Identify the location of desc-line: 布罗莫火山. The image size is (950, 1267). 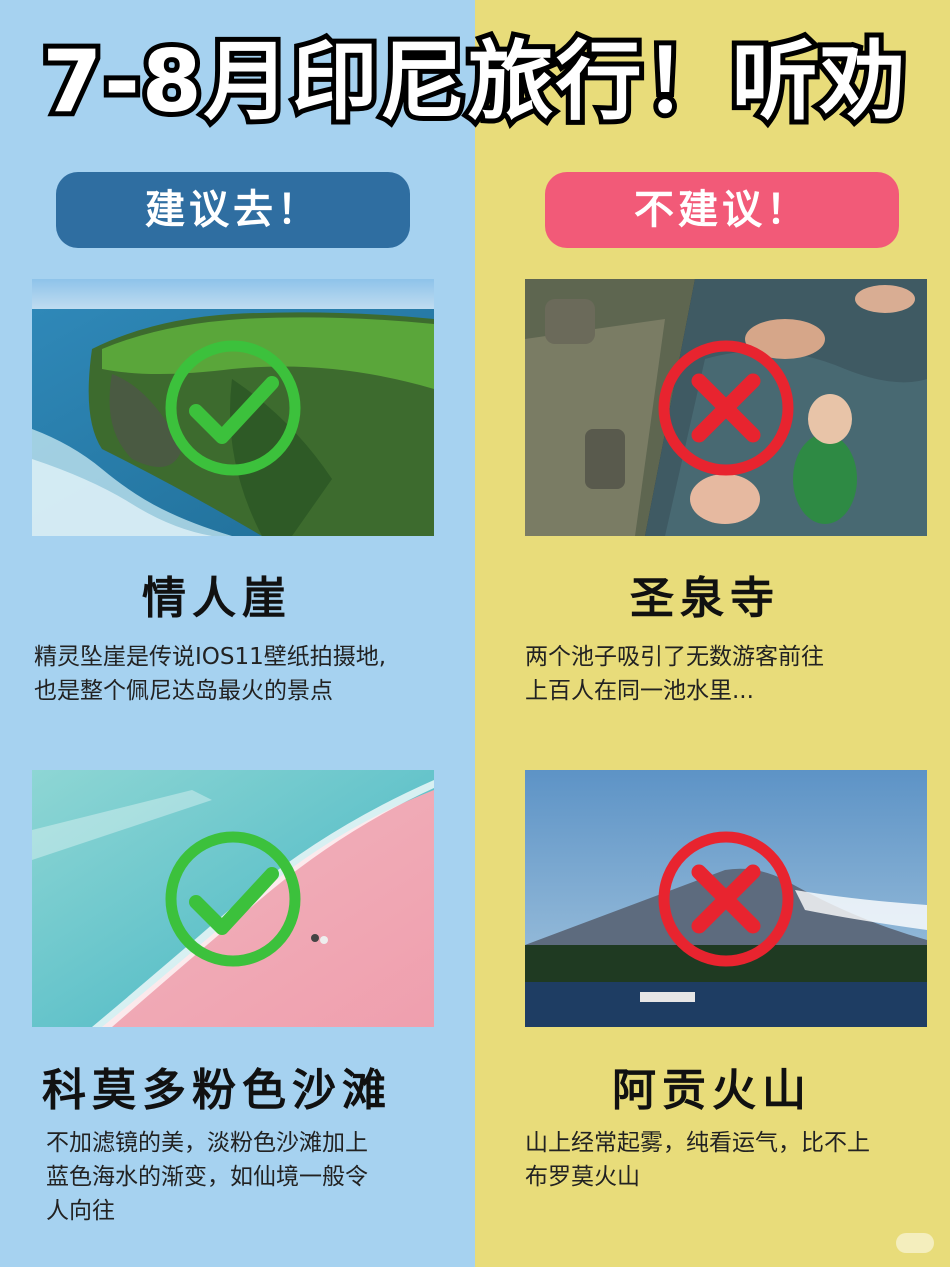
(582, 1177).